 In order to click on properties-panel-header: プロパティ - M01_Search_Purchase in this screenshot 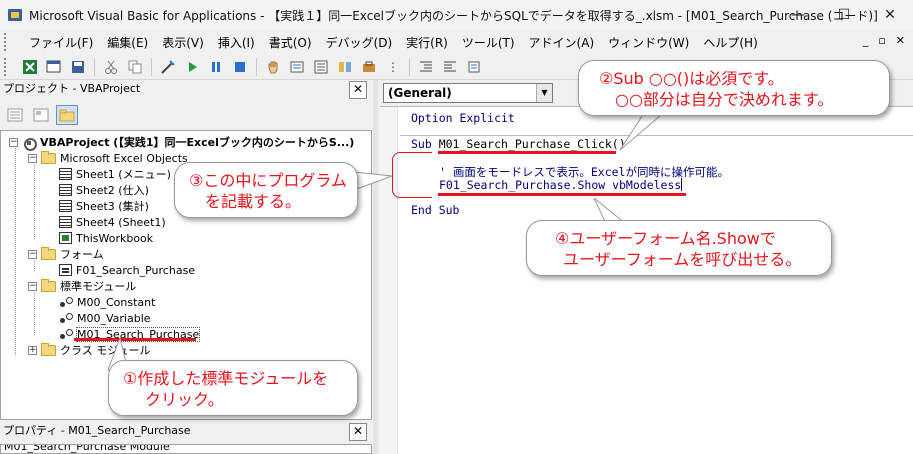, I will do `click(186, 431)`.